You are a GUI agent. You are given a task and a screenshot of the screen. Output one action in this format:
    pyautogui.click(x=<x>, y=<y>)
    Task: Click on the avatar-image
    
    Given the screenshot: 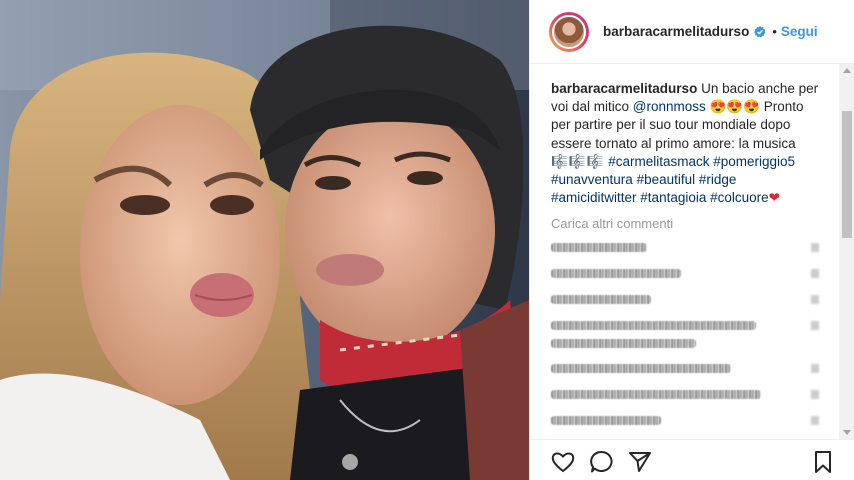 What is the action you would take?
    pyautogui.click(x=569, y=31)
    